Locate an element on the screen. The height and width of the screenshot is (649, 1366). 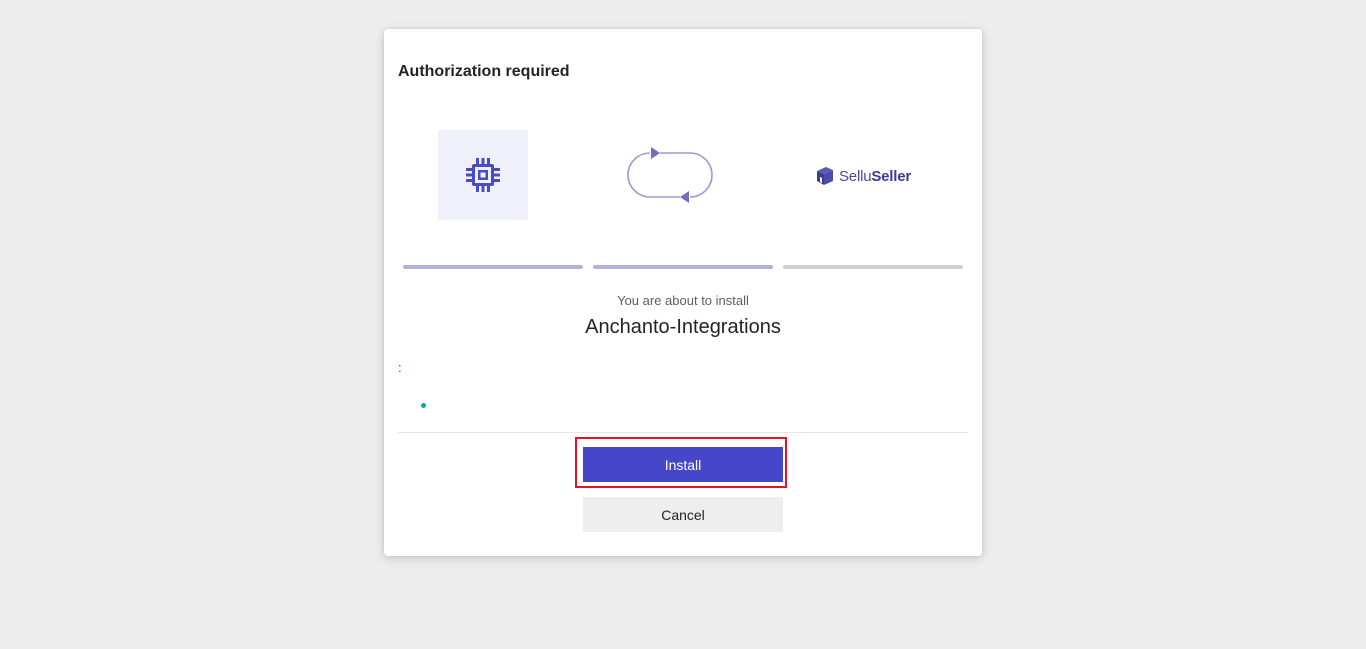
chip-icon is located at coordinates (483, 175).